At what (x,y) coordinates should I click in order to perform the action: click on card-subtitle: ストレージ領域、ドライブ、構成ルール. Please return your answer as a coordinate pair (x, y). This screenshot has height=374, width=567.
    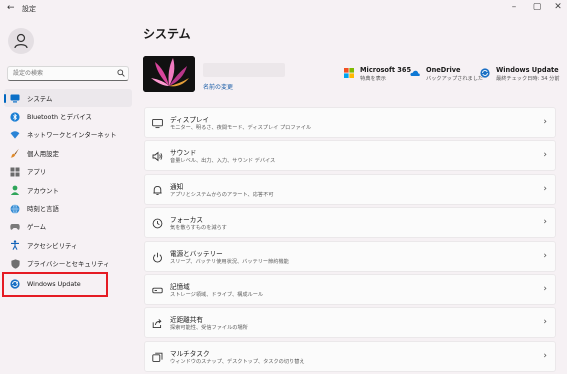
    Looking at the image, I should click on (217, 294).